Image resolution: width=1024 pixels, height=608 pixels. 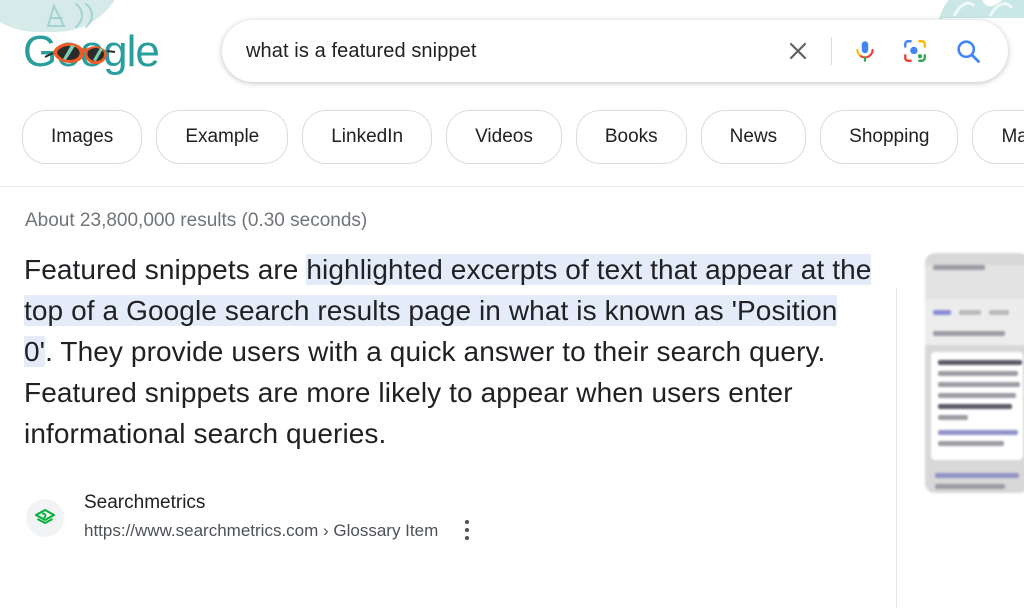 I want to click on snippet-text-before: Featured snippets are, so click(x=165, y=269).